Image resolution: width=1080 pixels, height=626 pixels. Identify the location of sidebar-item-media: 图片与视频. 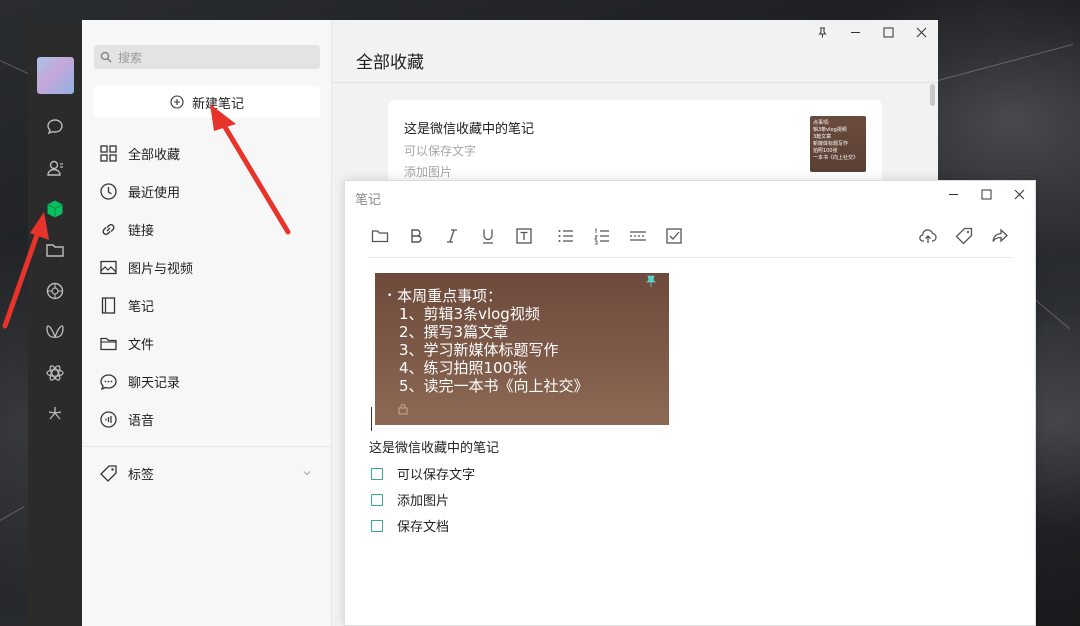
(207, 267).